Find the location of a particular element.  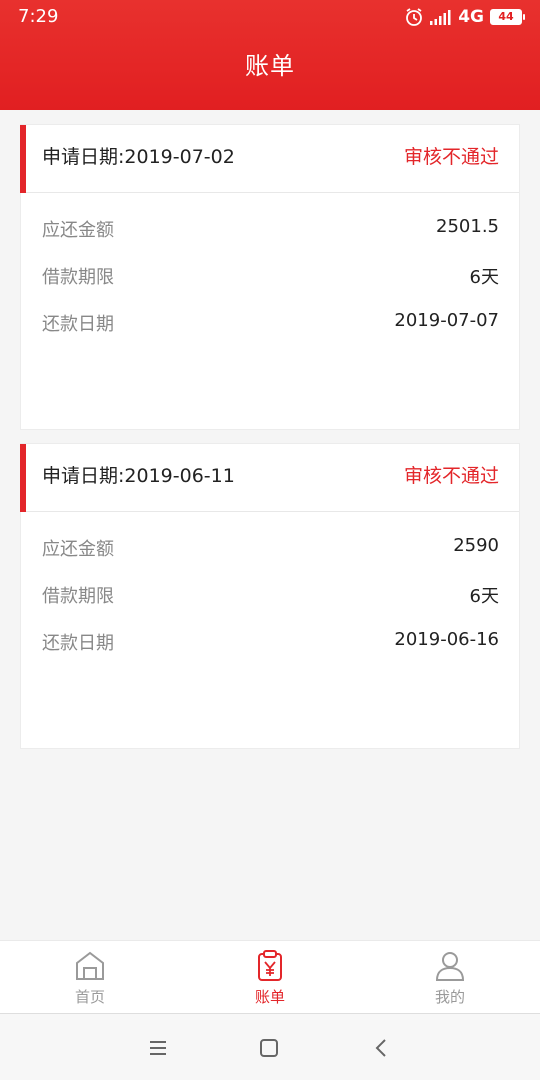

home-square-icon is located at coordinates (269, 1048).